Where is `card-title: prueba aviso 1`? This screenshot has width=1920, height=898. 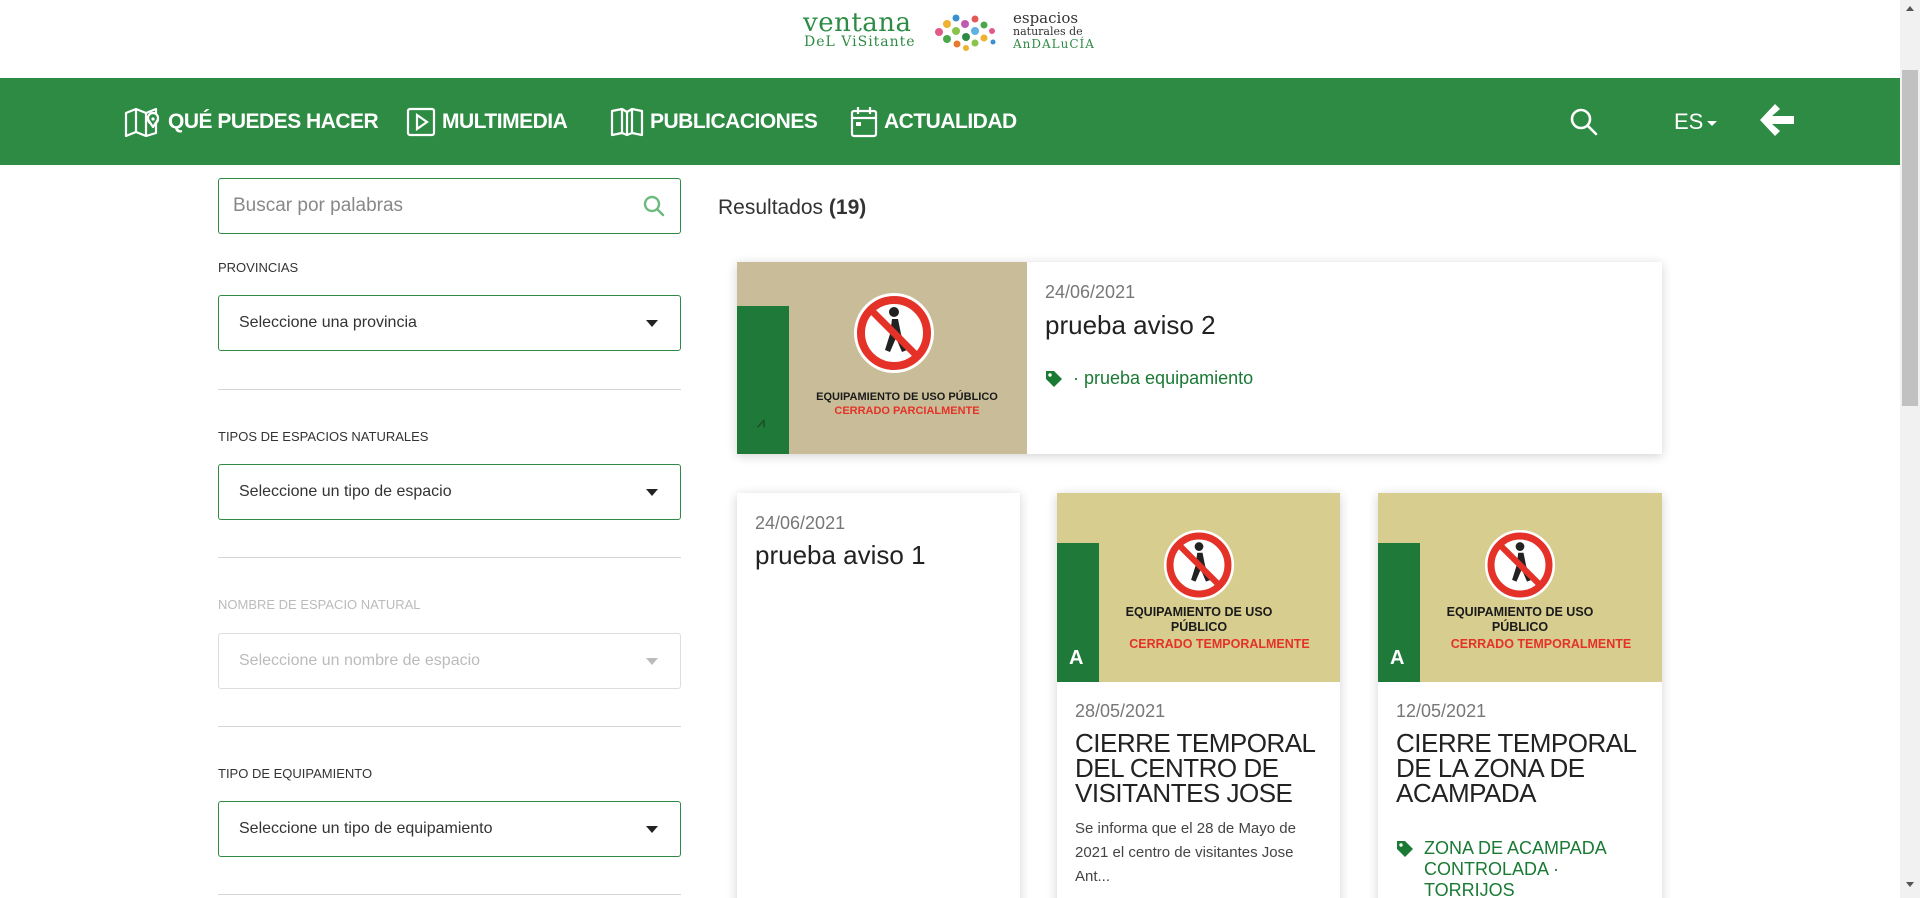 card-title: prueba aviso 1 is located at coordinates (840, 555).